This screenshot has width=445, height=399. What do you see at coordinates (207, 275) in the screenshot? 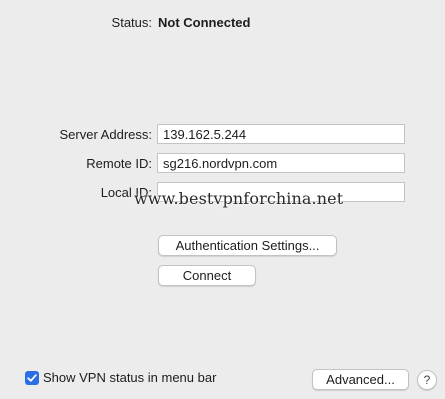
I see `connect-button: Connect` at bounding box center [207, 275].